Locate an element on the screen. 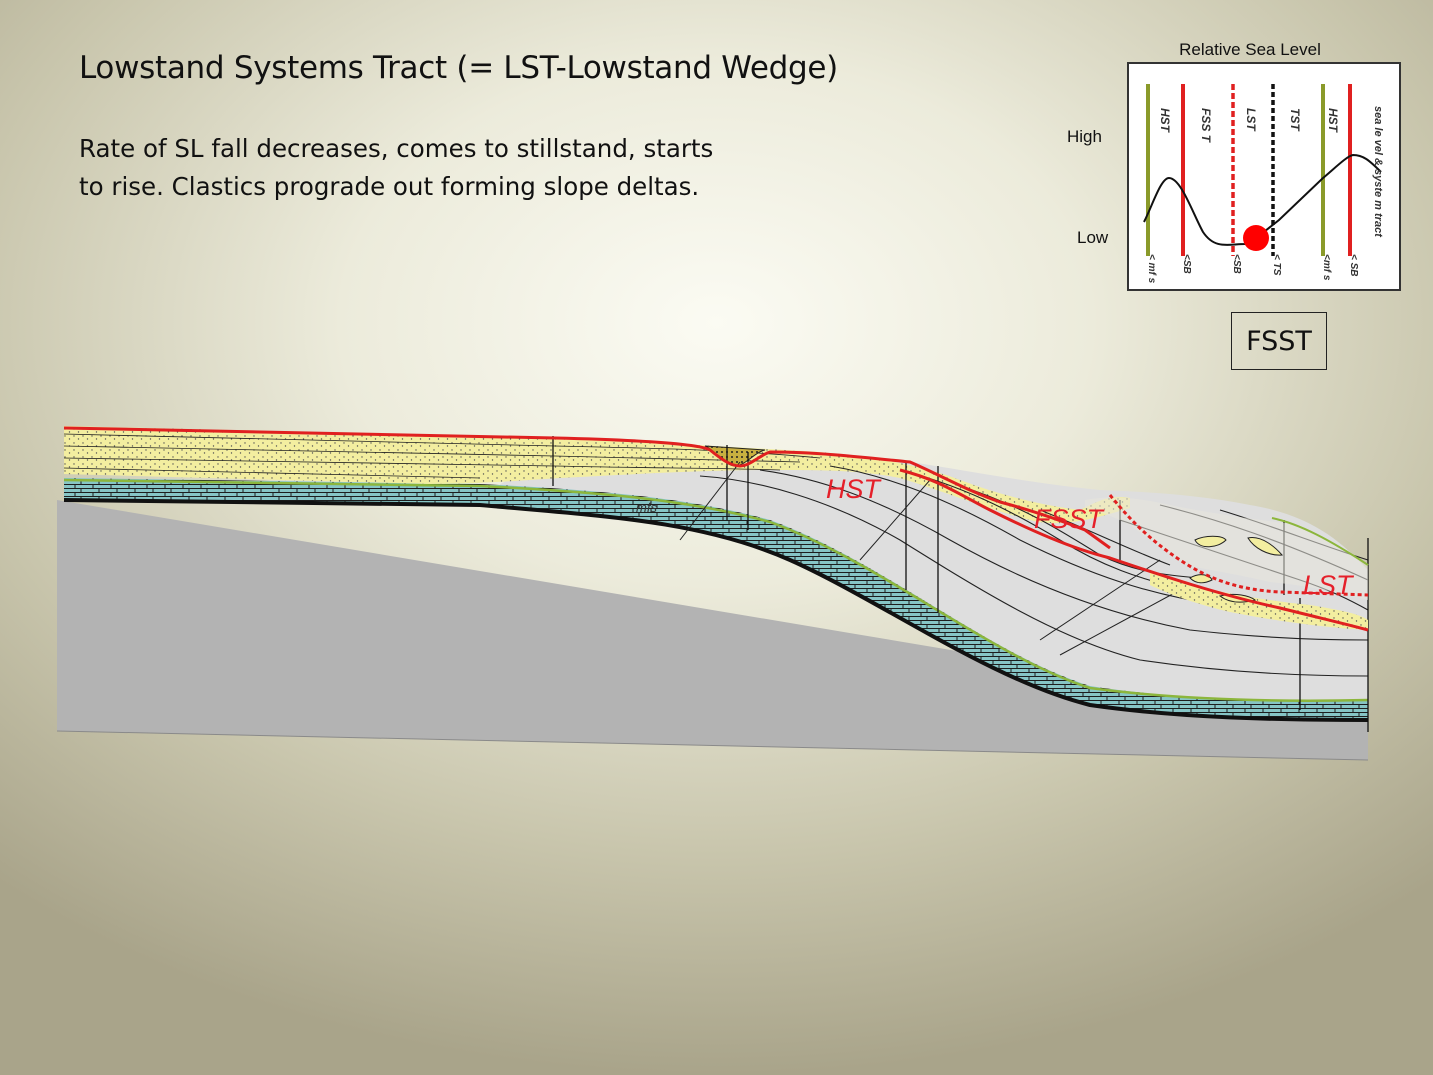 This screenshot has height=1075, width=1433. surface-label-sb-2: <SB is located at coordinates (1236, 264).